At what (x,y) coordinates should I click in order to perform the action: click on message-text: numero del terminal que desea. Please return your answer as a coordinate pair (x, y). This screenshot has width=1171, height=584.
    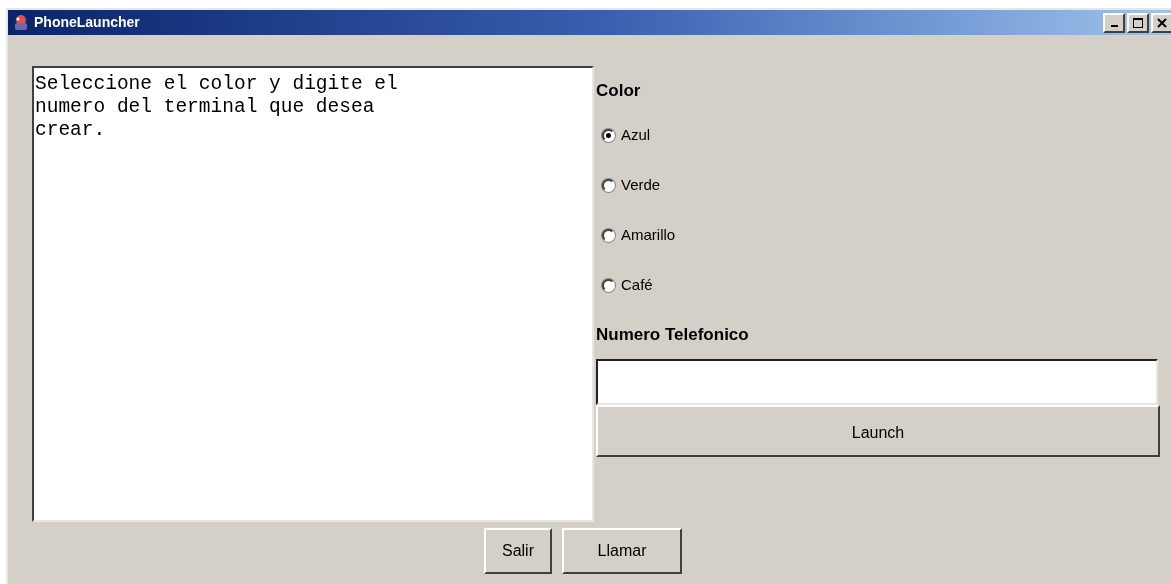
    Looking at the image, I should click on (205, 107).